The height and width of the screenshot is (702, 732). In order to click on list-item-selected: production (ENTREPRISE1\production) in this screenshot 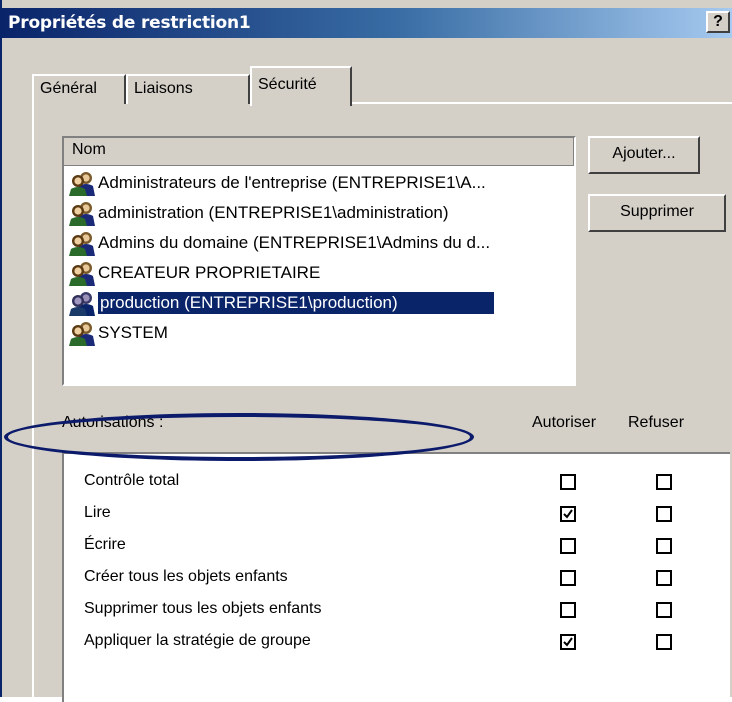, I will do `click(319, 303)`.